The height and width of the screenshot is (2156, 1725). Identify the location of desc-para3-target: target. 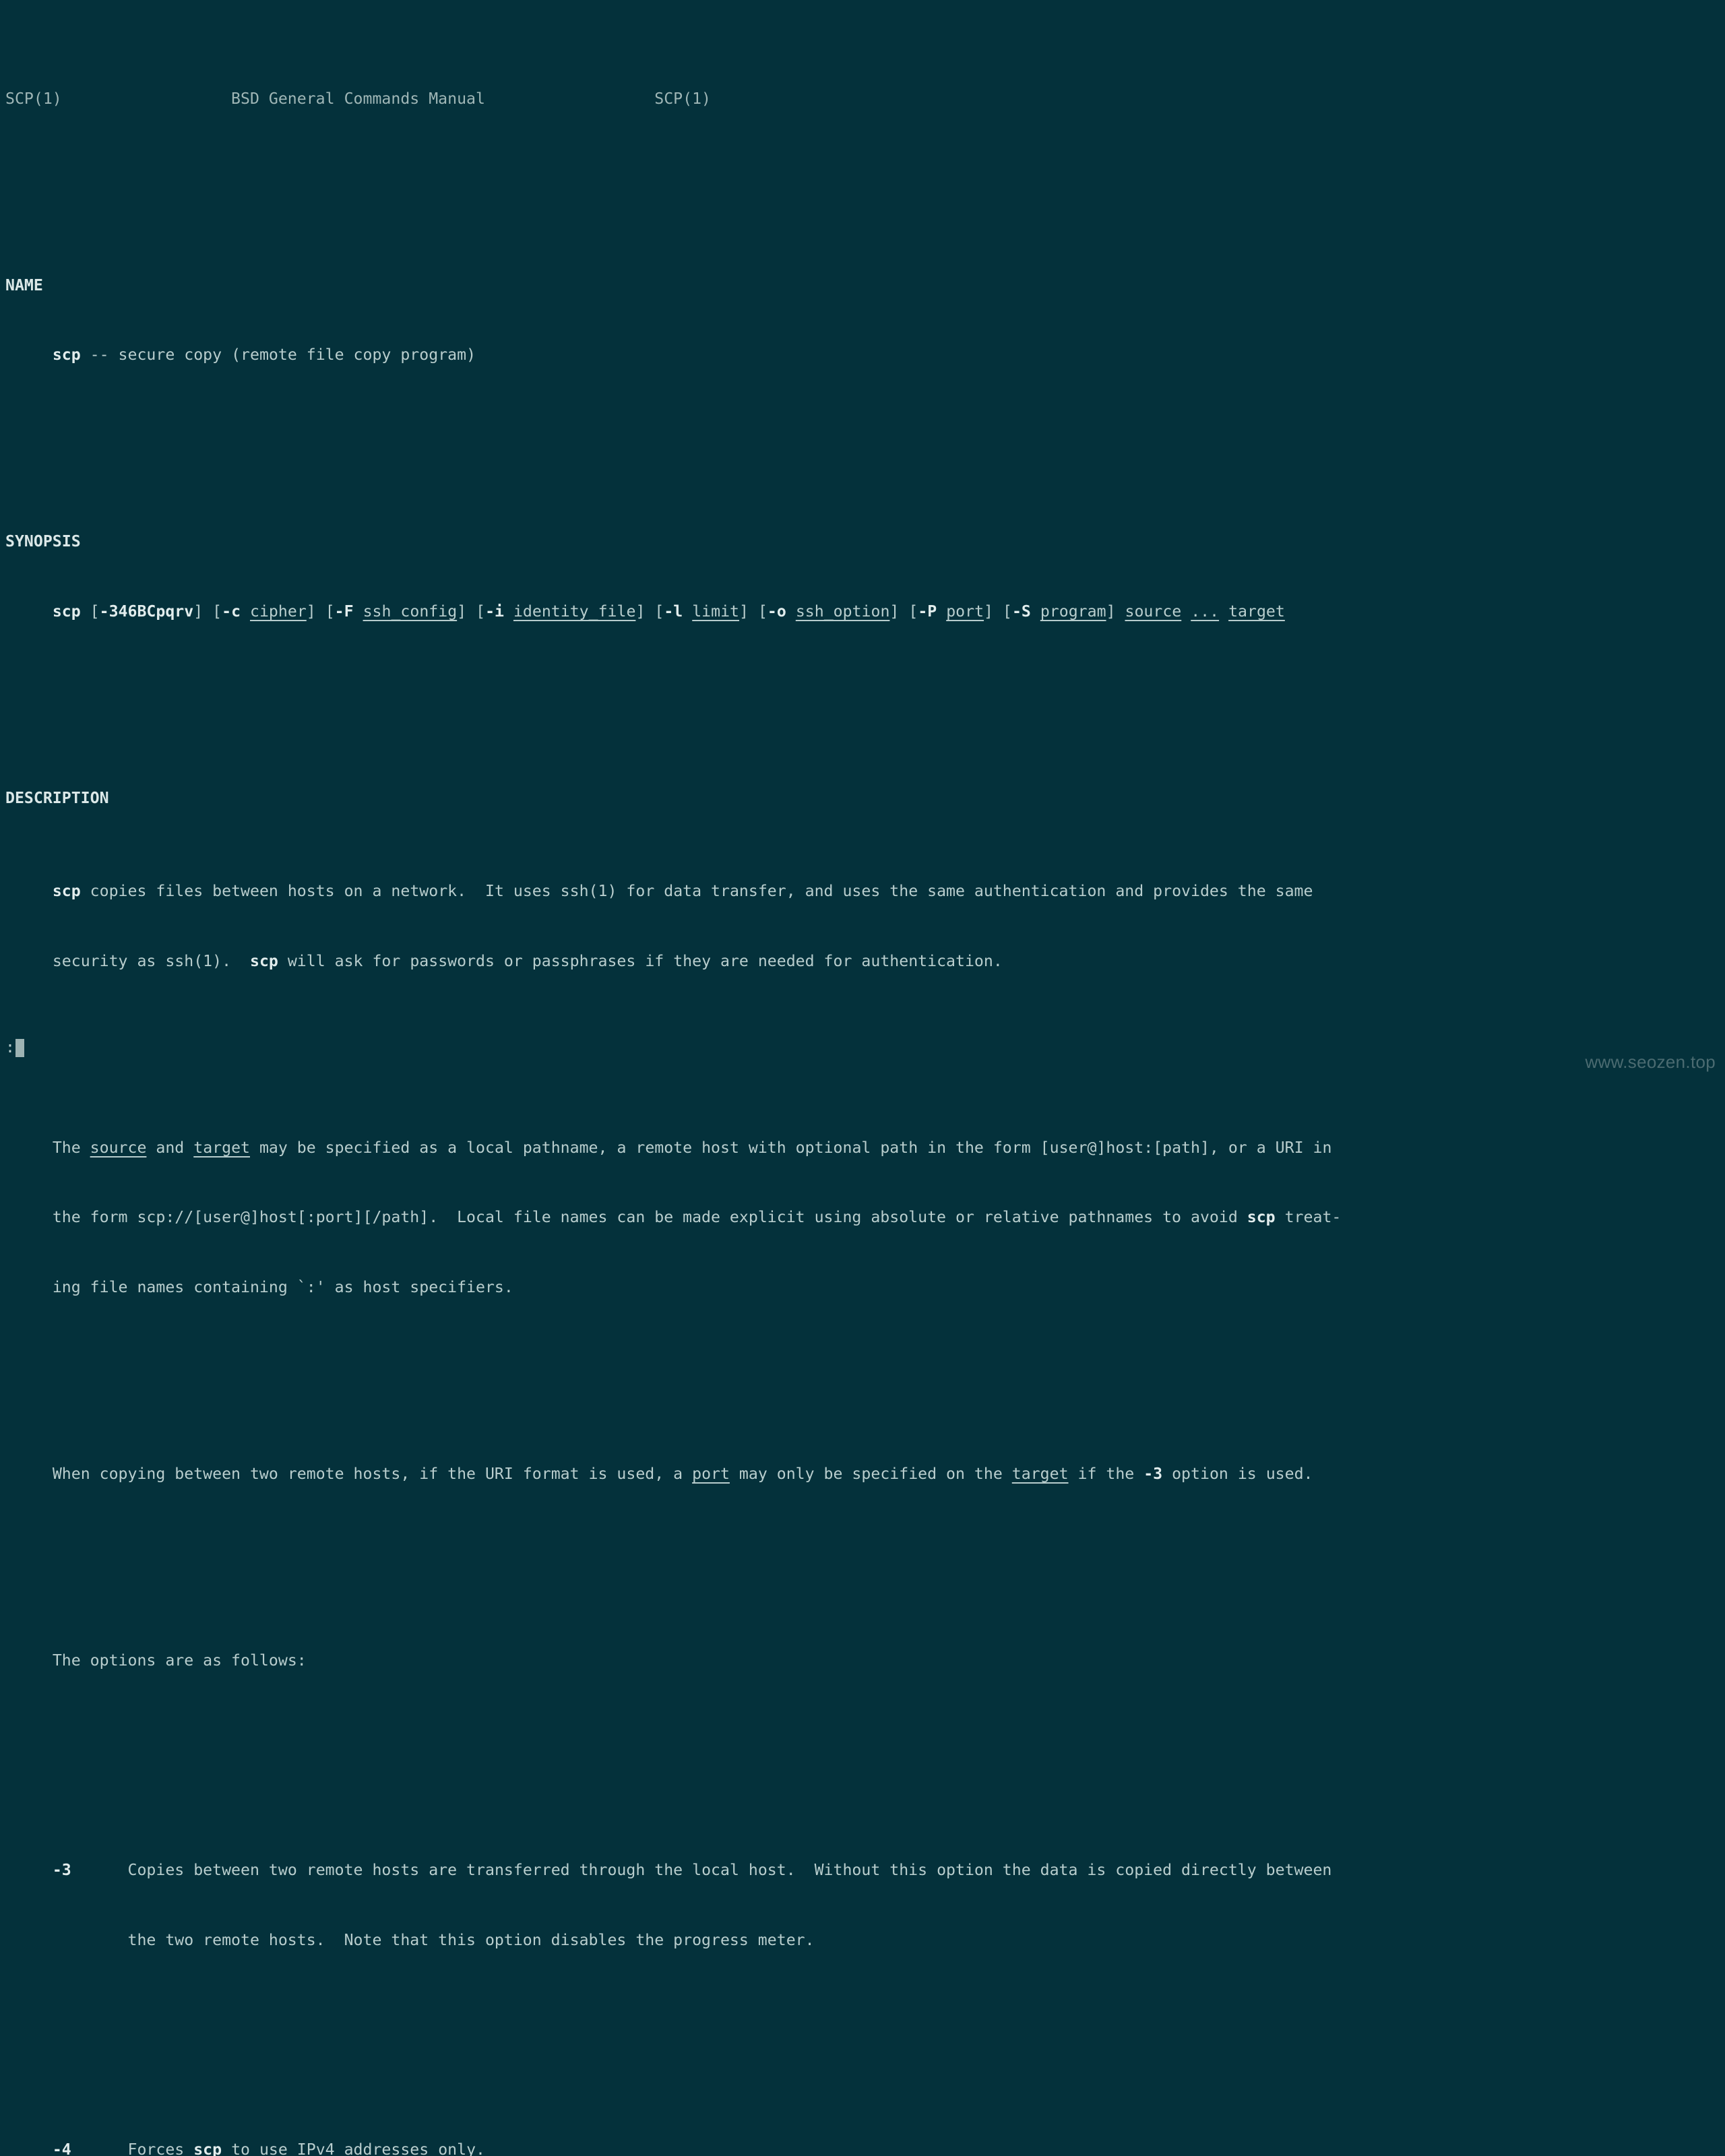
(1040, 1473).